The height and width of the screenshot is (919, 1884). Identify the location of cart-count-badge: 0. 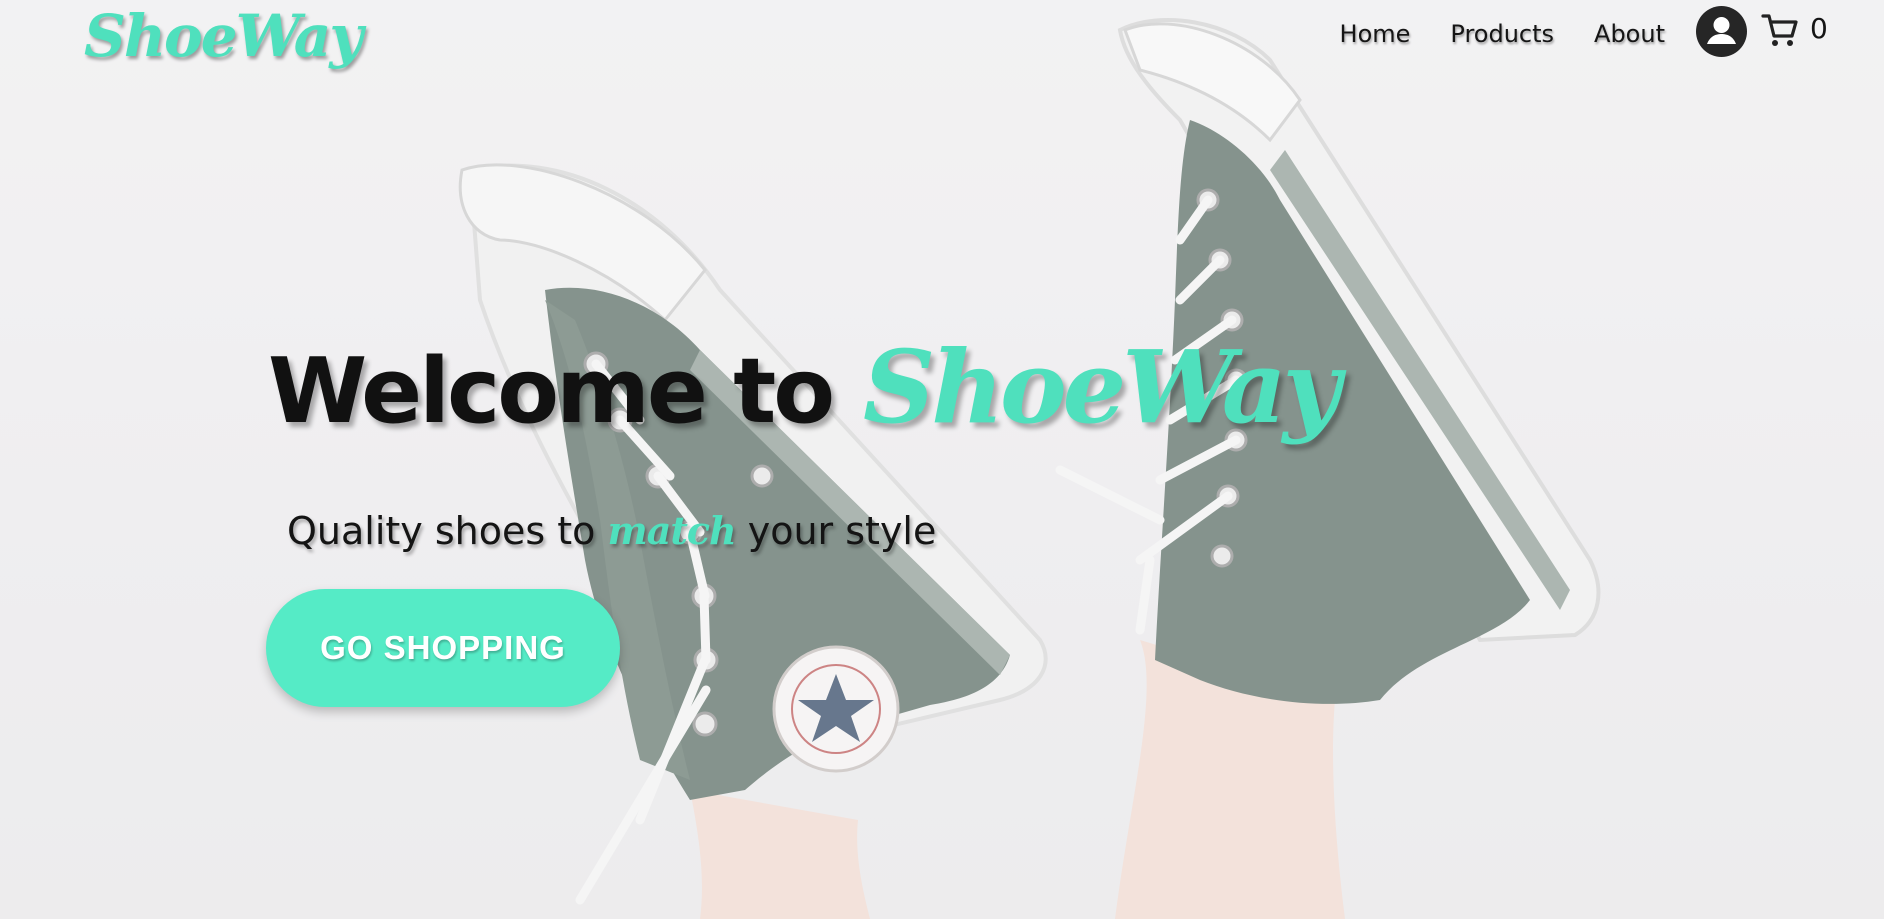
(1819, 28).